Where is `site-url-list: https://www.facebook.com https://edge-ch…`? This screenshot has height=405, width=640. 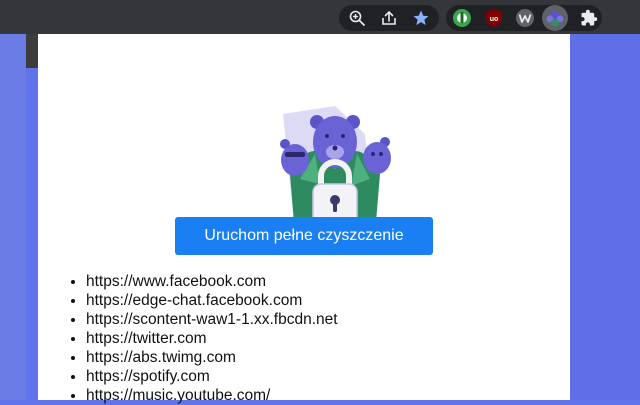
site-url-list: https://www.facebook.com https://edge-ch… is located at coordinates (202, 338).